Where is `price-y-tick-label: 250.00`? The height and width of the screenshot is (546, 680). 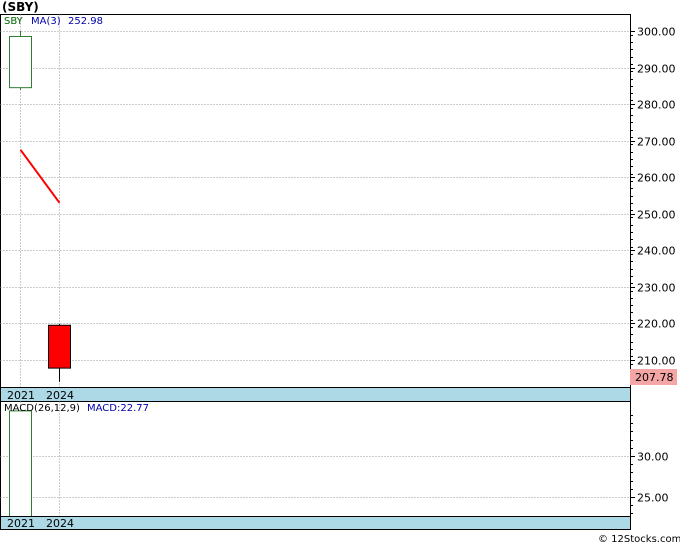 price-y-tick-label: 250.00 is located at coordinates (656, 215).